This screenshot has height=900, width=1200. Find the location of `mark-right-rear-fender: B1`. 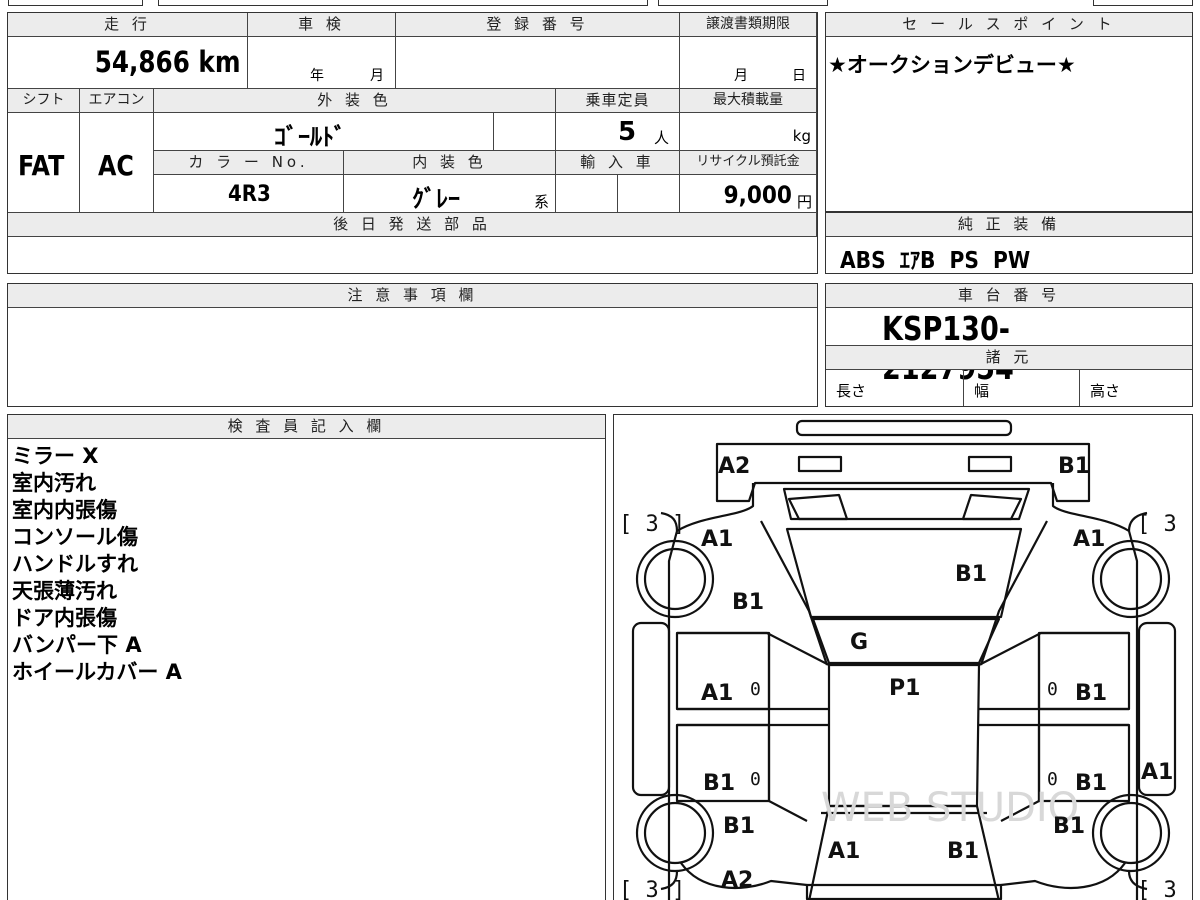

mark-right-rear-fender: B1 is located at coordinates (1069, 826).